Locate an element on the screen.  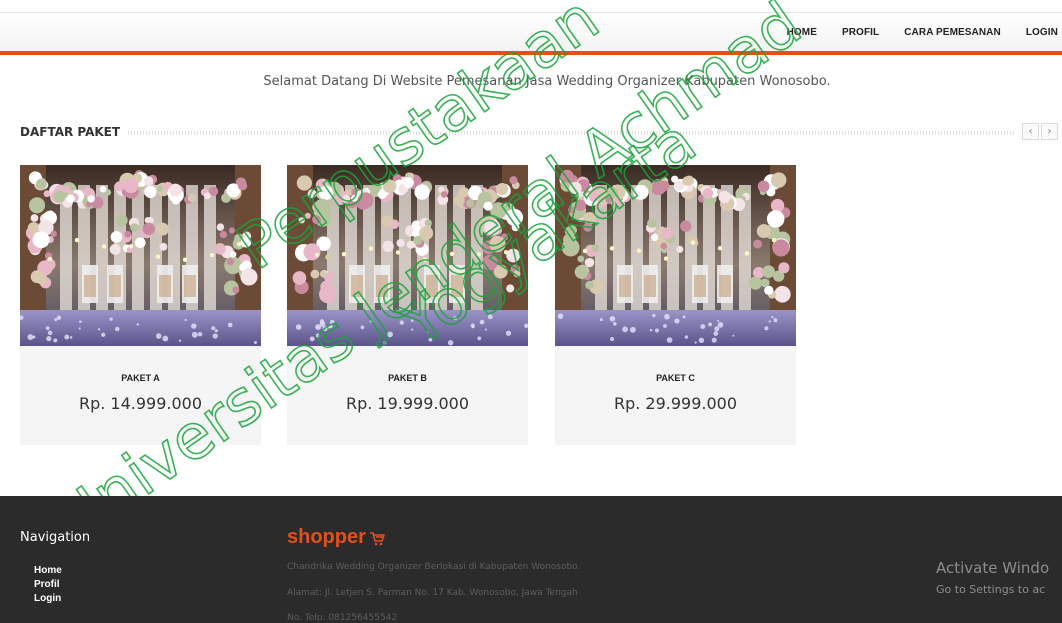
footer-link-home: Home is located at coordinates (48, 571).